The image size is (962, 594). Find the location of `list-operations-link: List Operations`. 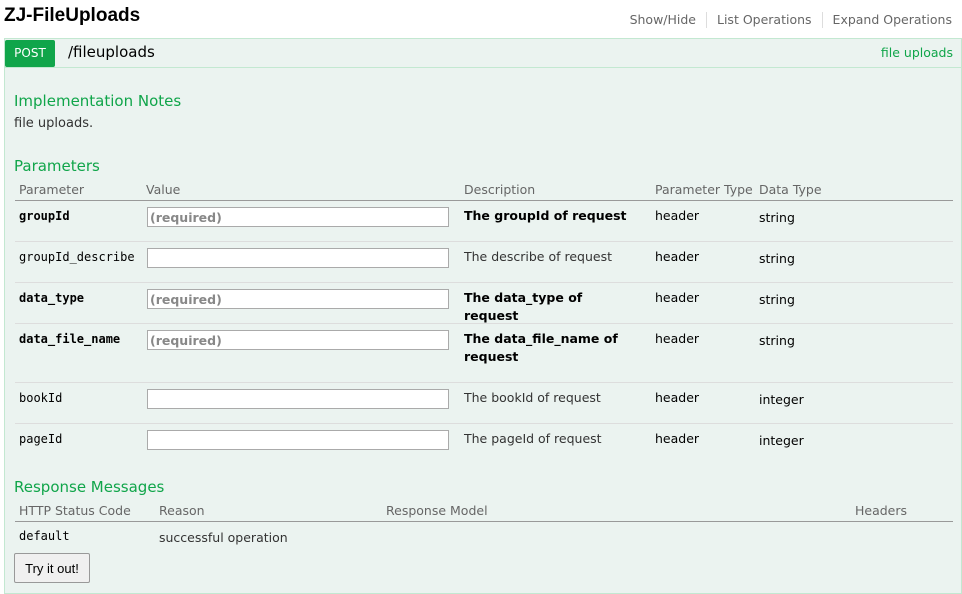

list-operations-link: List Operations is located at coordinates (764, 20).